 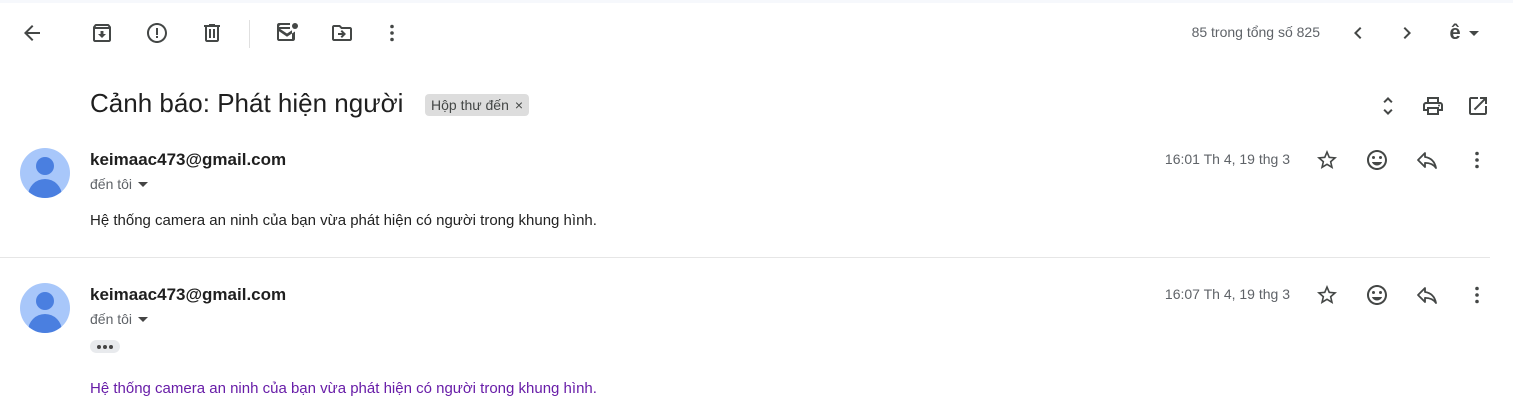 I want to click on expand-all-button, so click(x=1388, y=106).